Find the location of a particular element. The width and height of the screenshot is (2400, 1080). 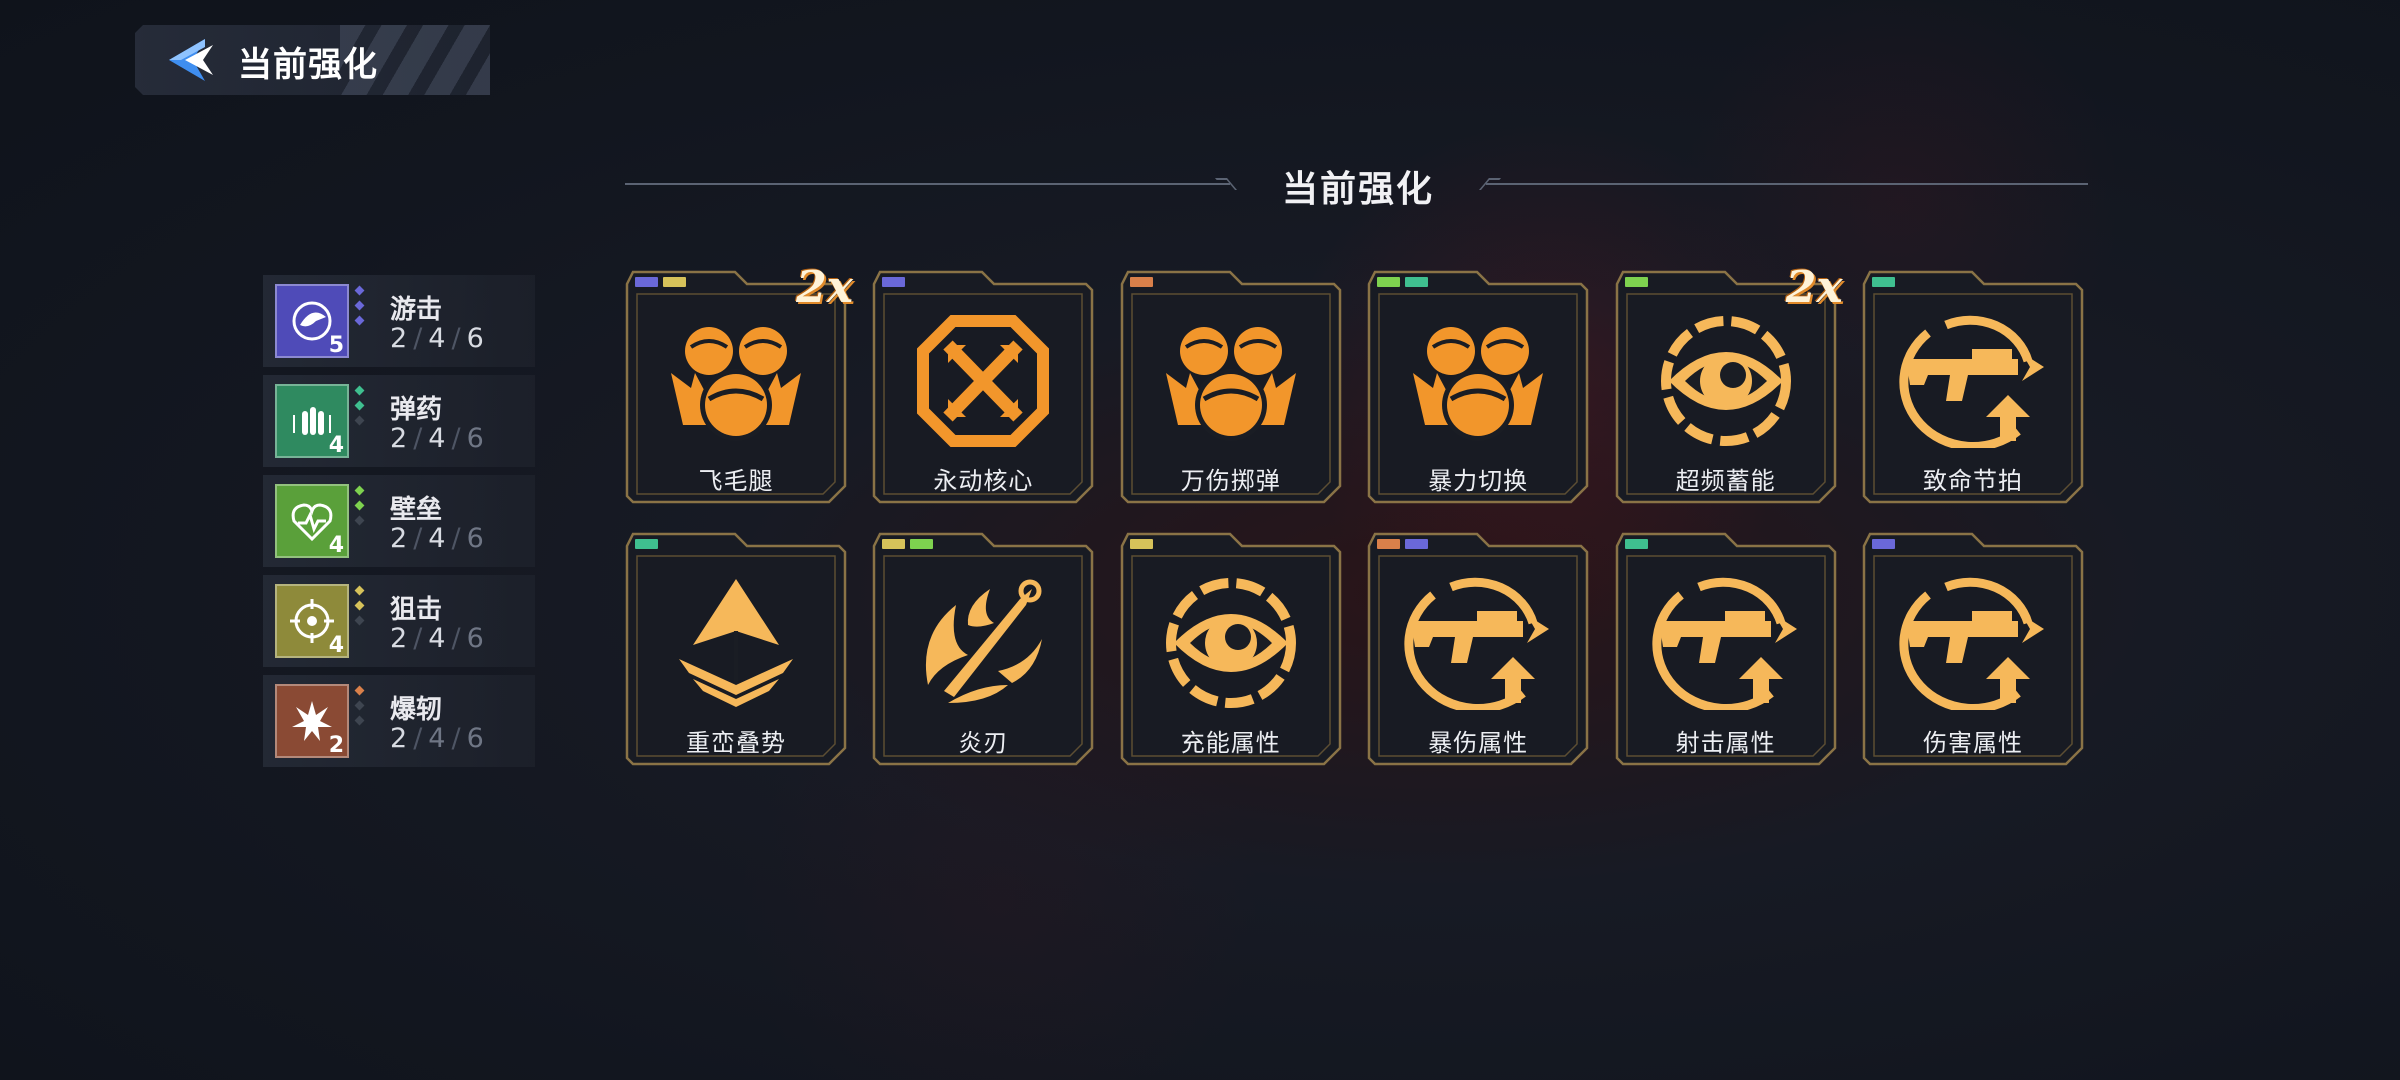

header-title: 当前强化 is located at coordinates (308, 65).